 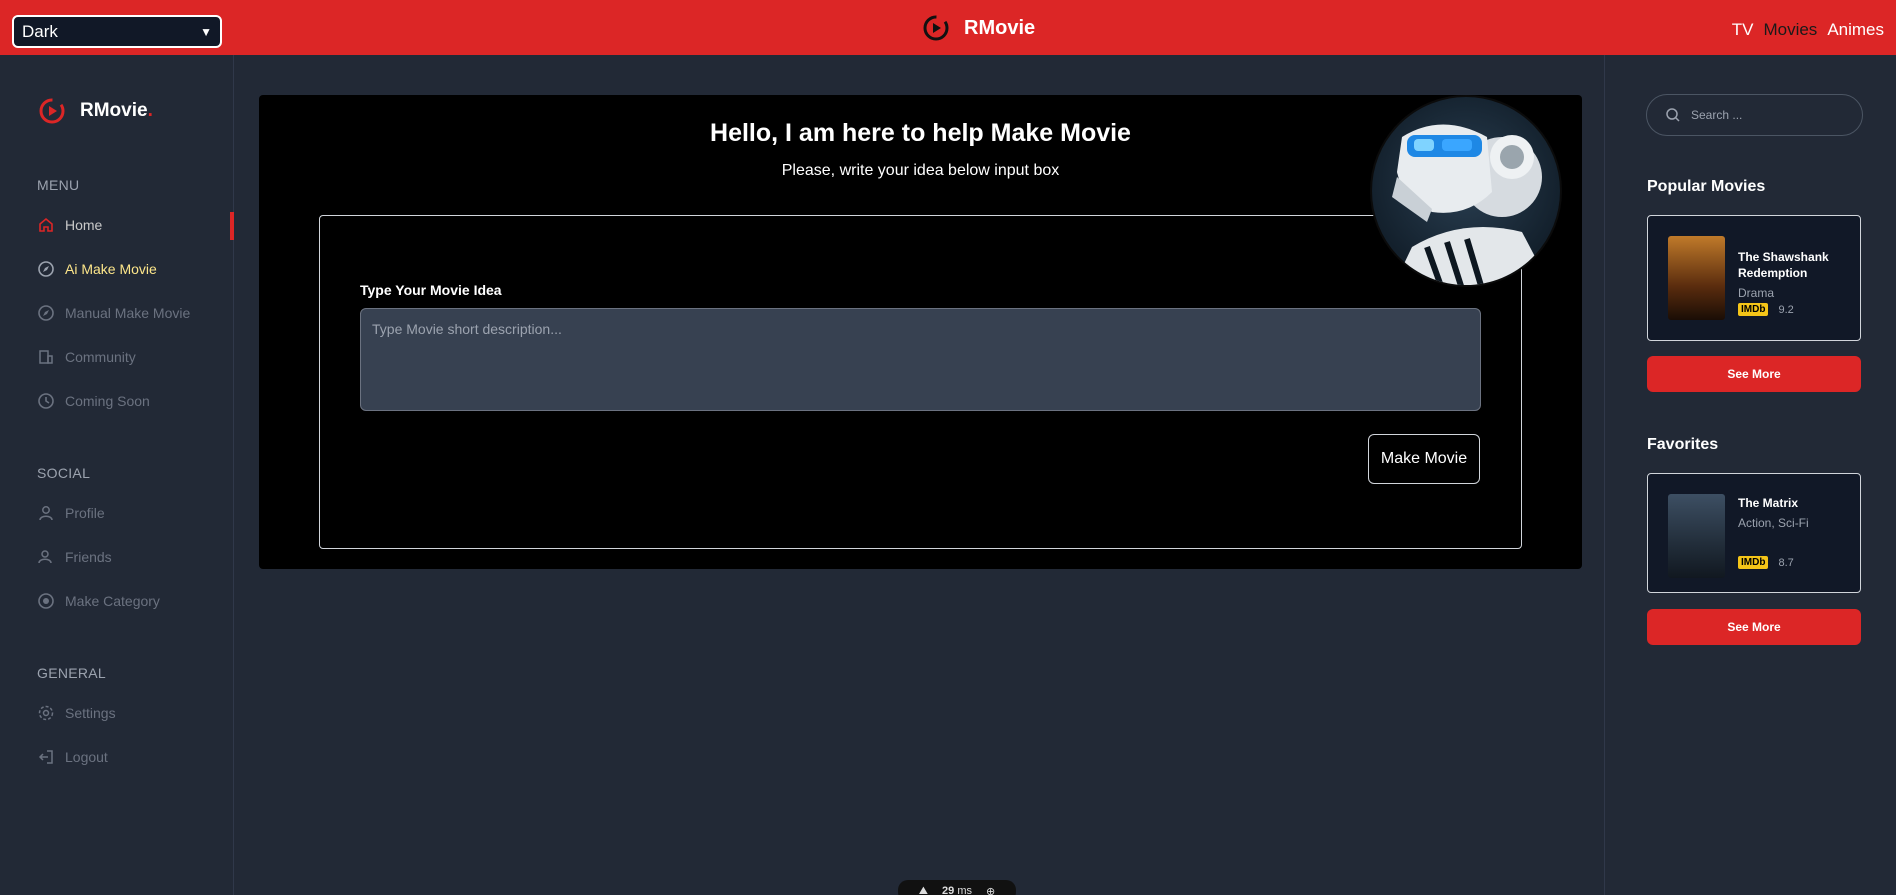 I want to click on sidebar-brand-name: RMovie, so click(x=114, y=110).